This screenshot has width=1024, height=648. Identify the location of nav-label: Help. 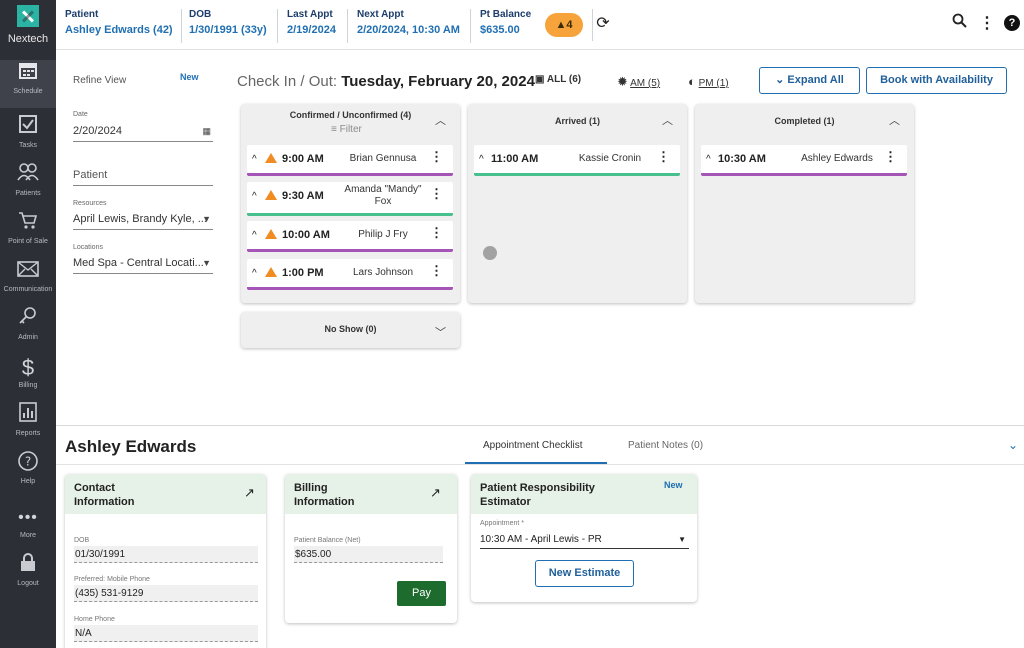
(28, 481).